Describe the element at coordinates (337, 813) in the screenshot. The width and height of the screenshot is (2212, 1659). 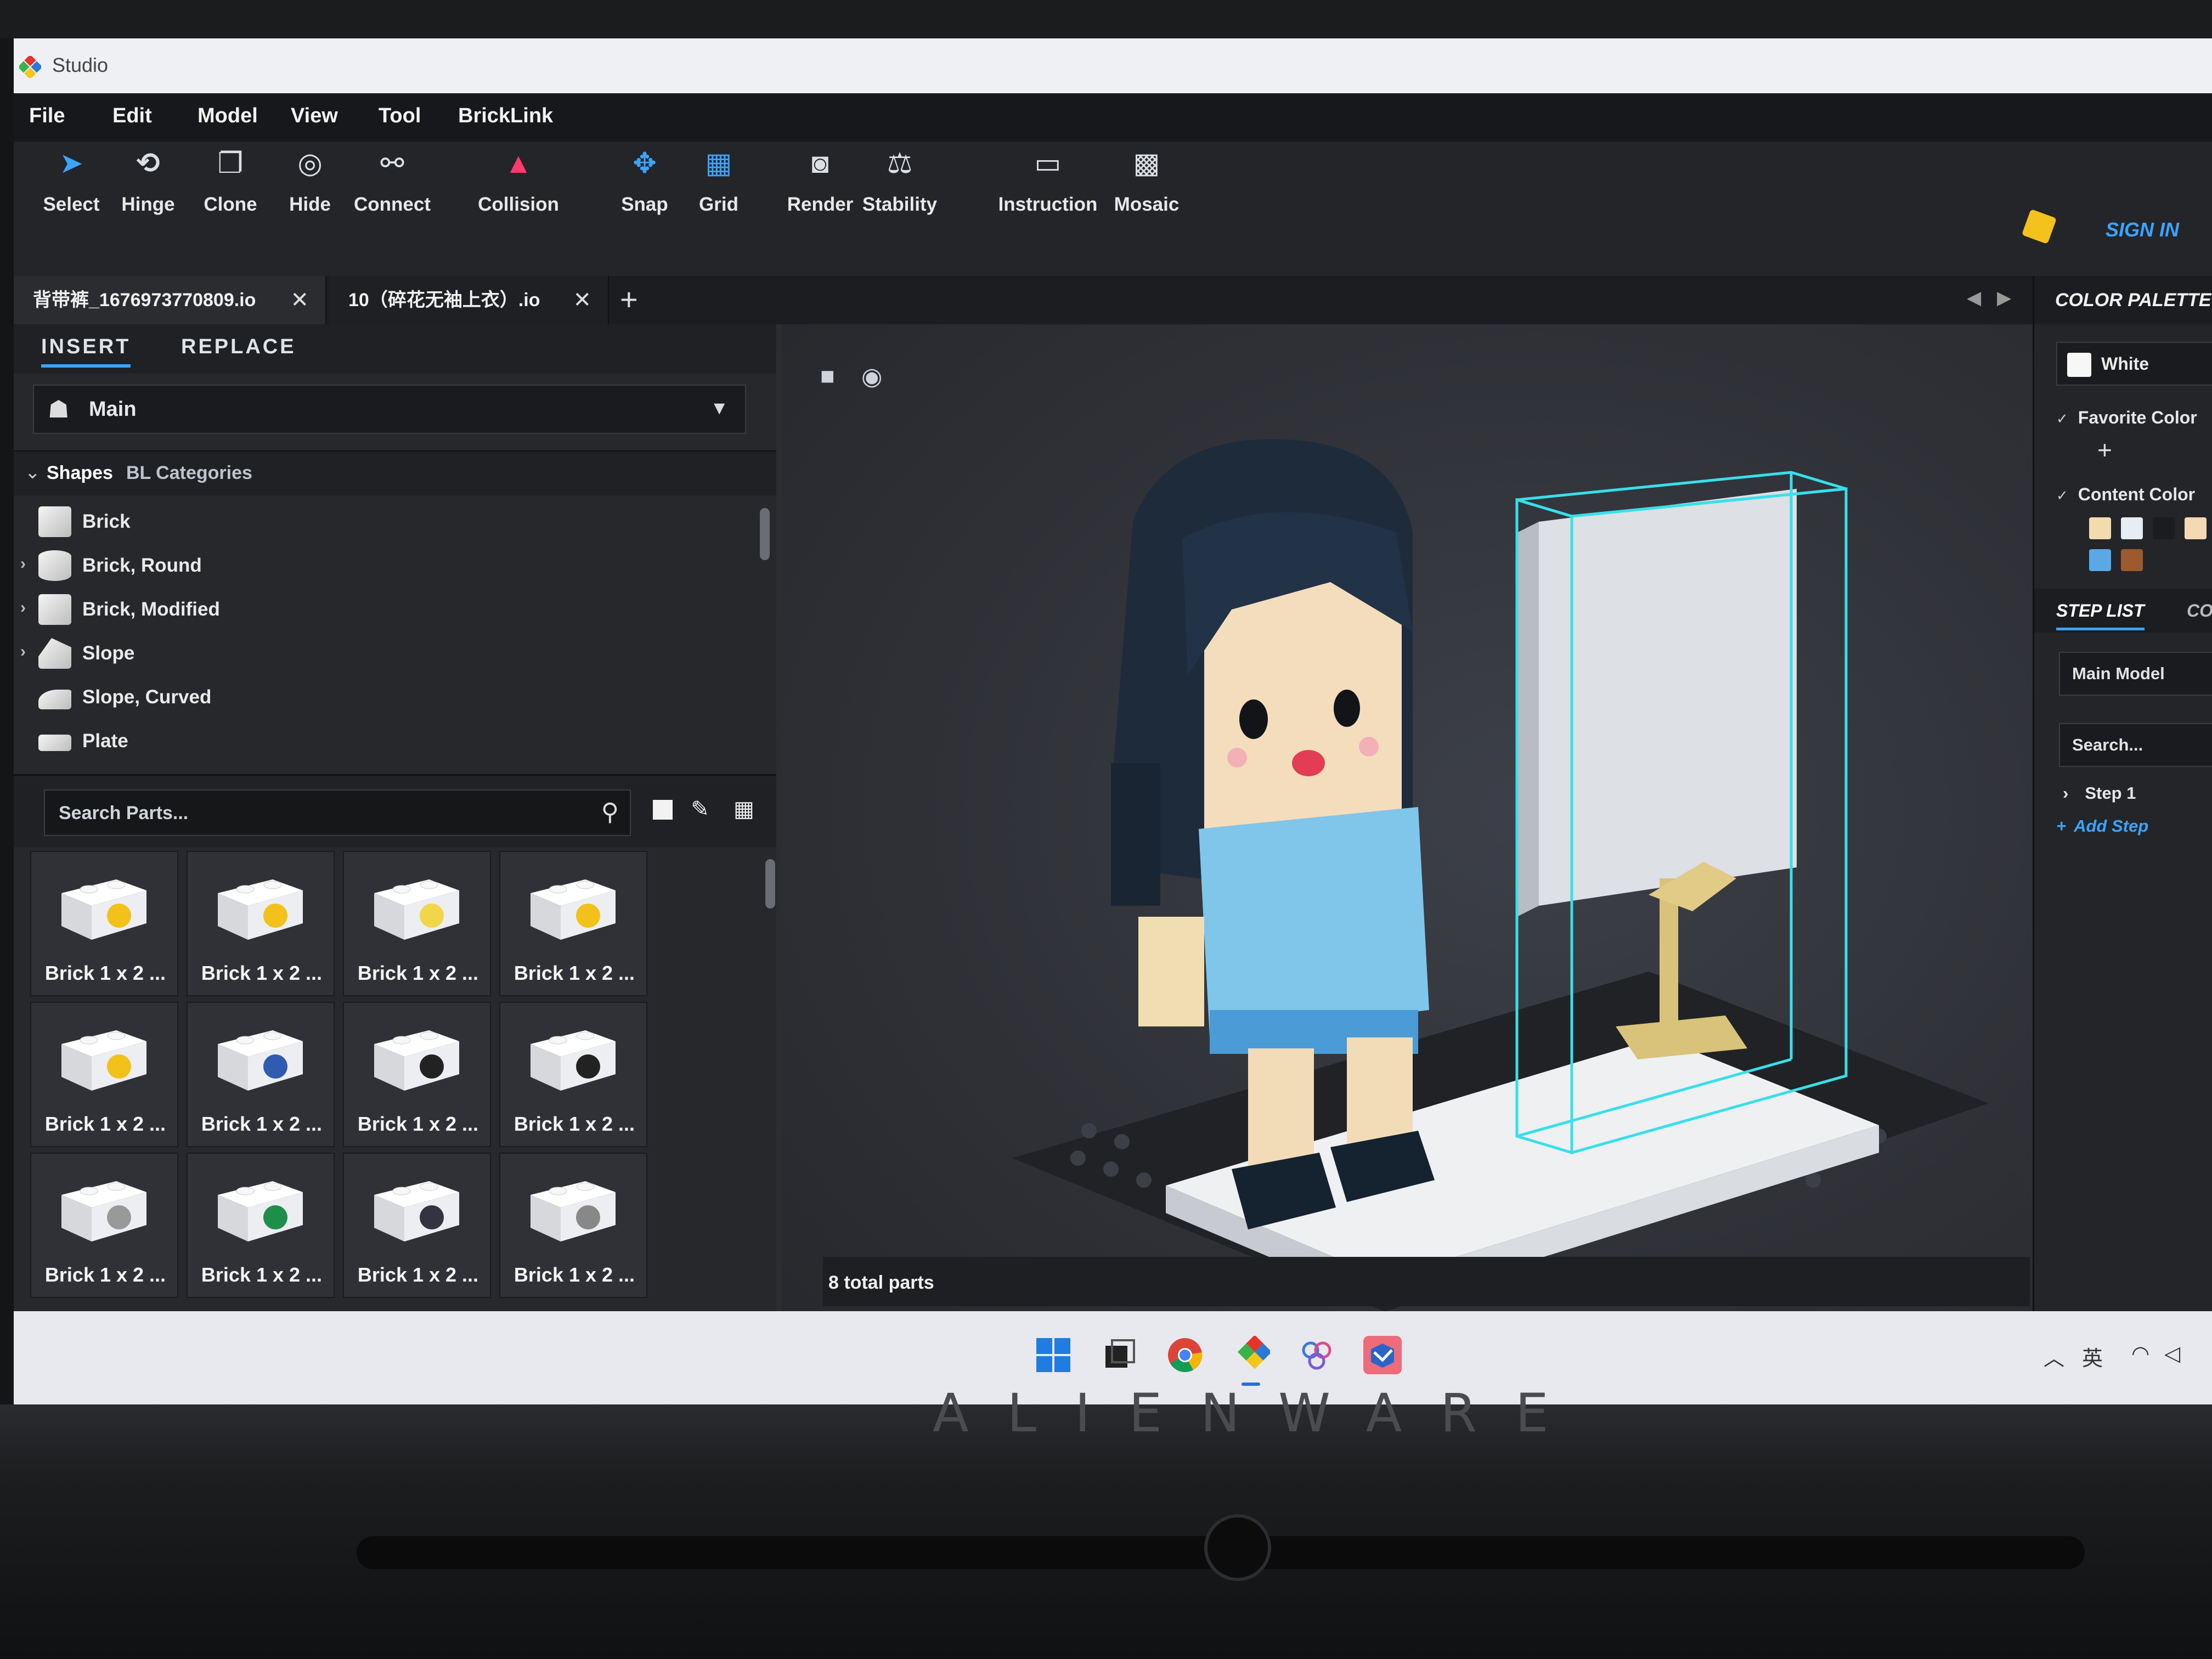
I see `search-parts-input: Search Parts... ⚲` at that location.